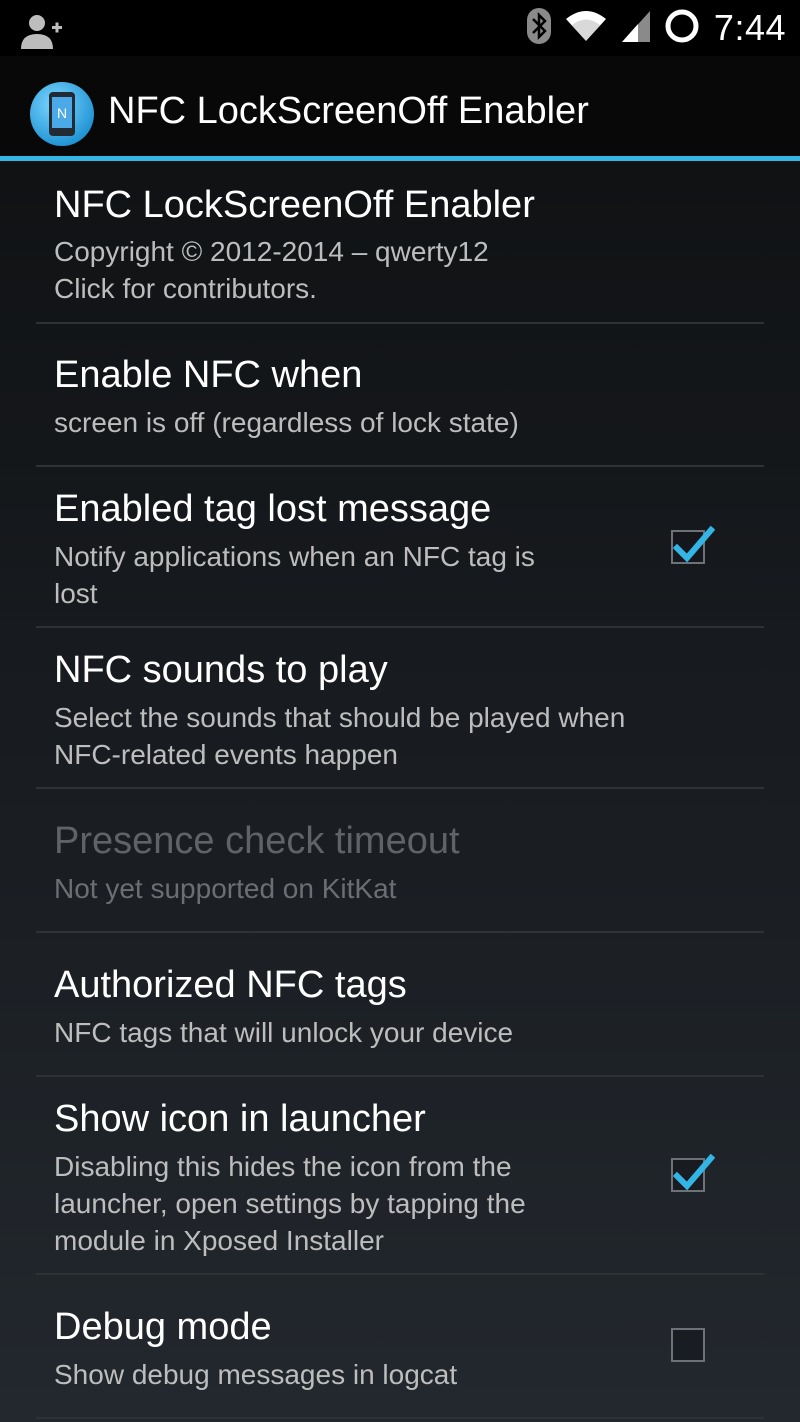 The height and width of the screenshot is (1422, 800). Describe the element at coordinates (749, 27) in the screenshot. I see `status-clock: 7:44` at that location.